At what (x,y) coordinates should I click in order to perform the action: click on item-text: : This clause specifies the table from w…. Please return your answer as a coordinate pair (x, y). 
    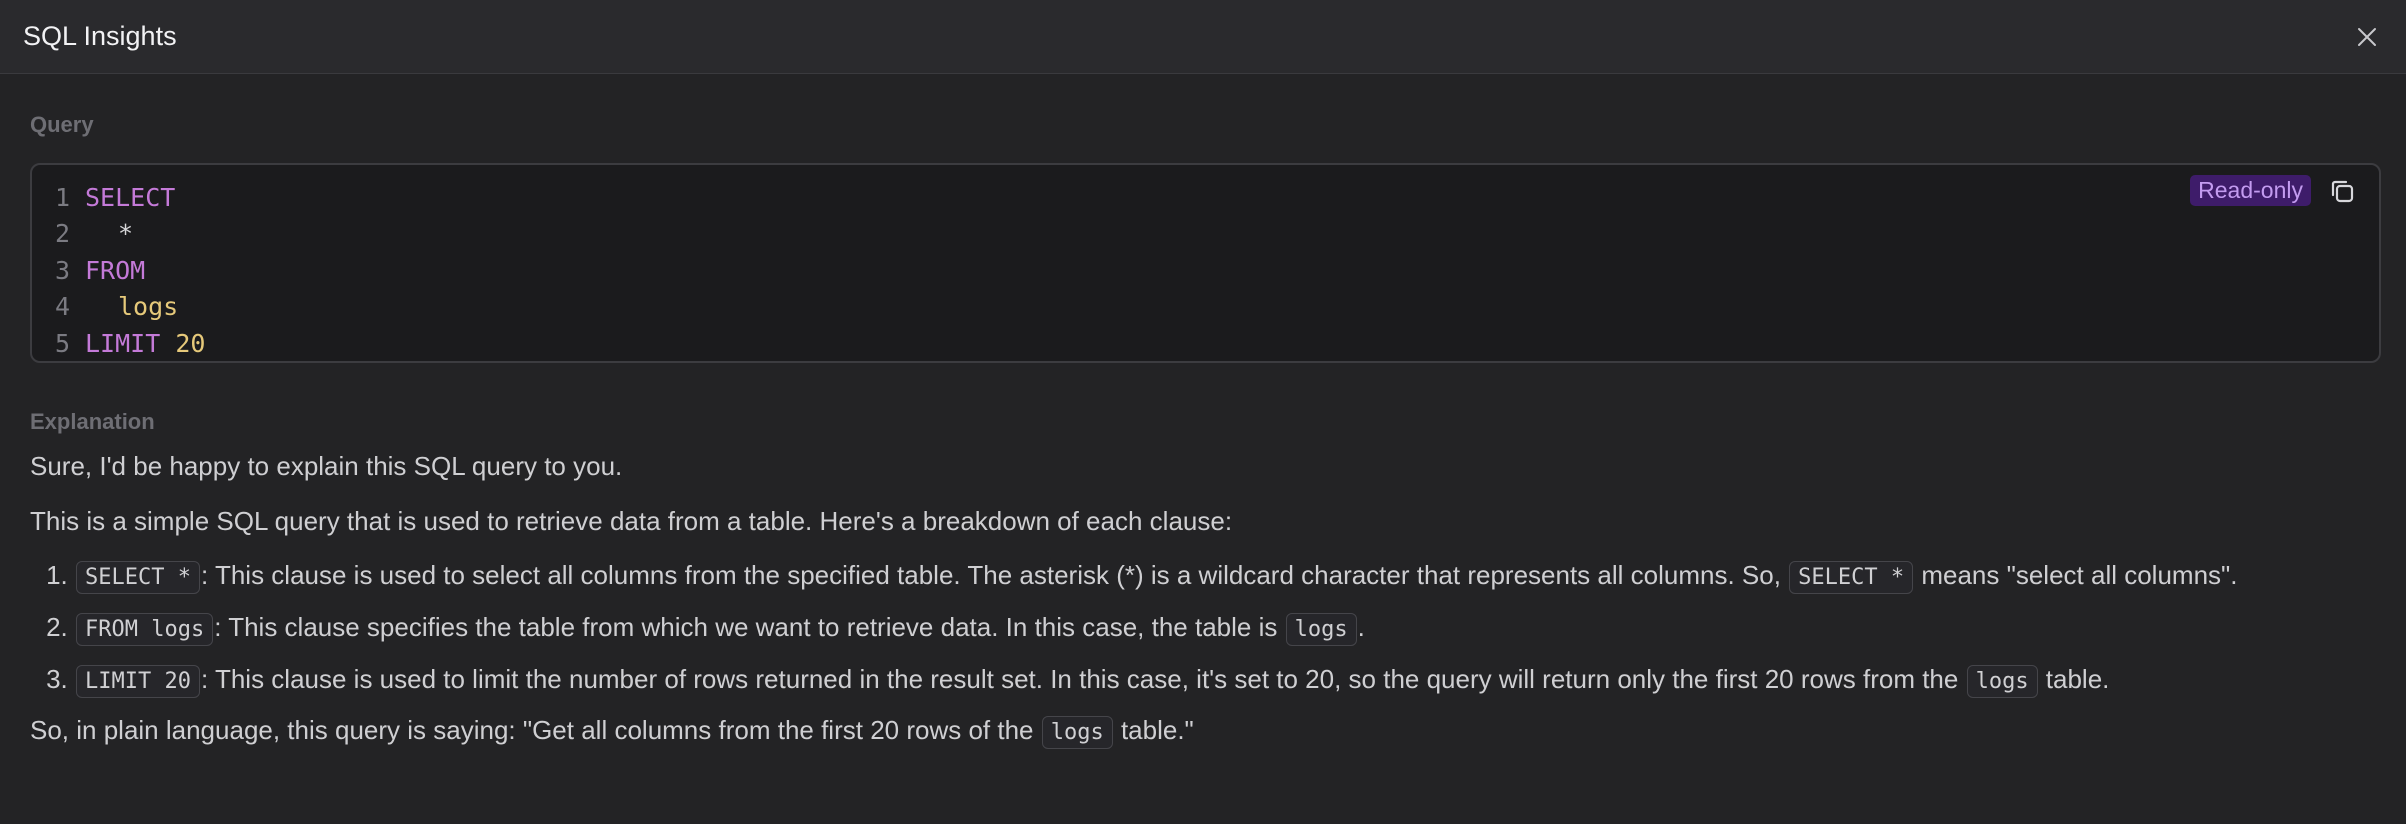
    Looking at the image, I should click on (749, 627).